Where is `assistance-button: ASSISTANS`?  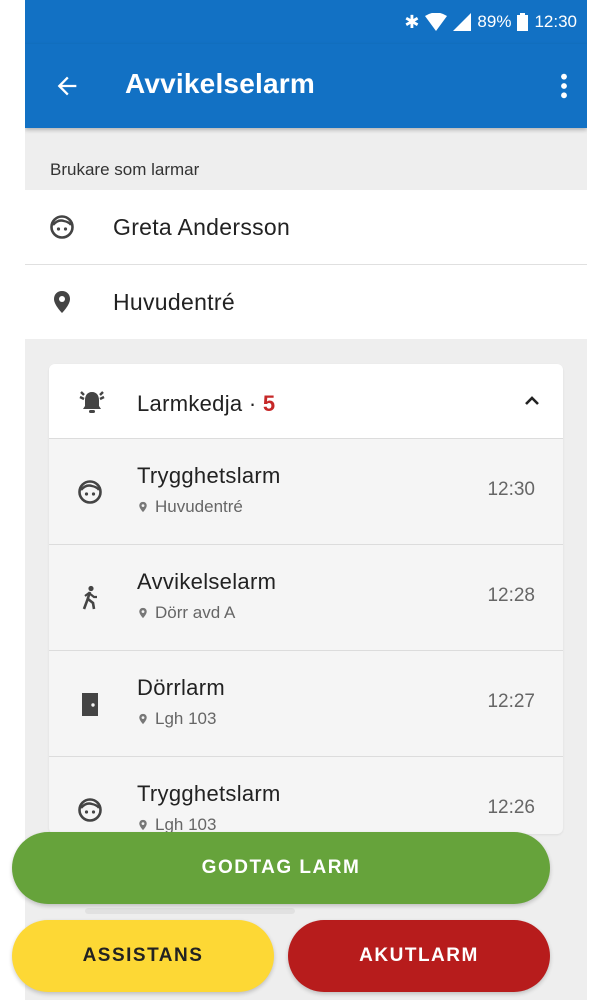
assistance-button: ASSISTANS is located at coordinates (143, 956).